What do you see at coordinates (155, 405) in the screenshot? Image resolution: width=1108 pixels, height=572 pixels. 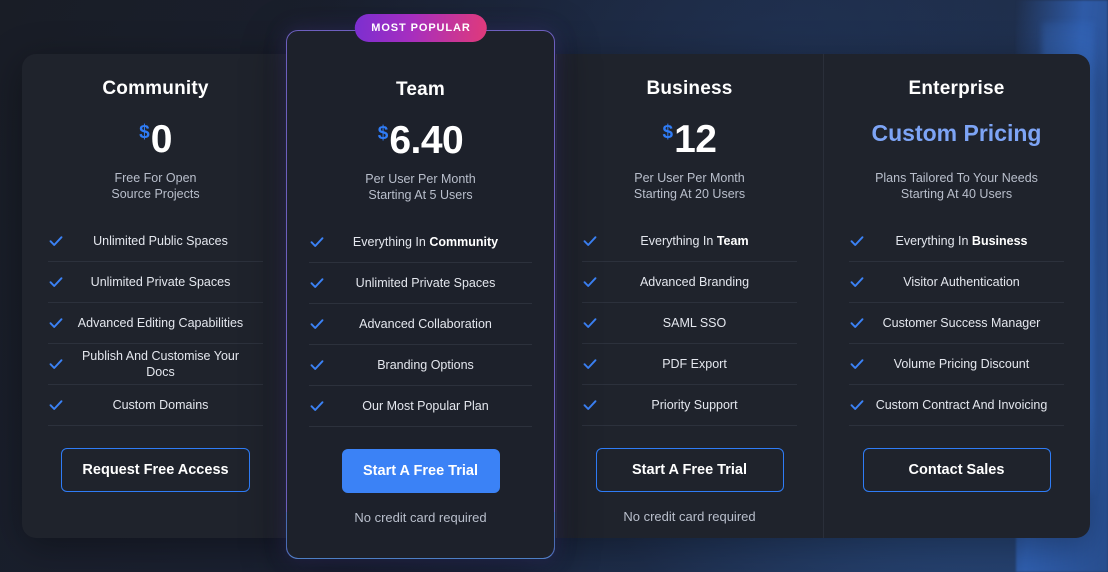 I see `feature-row: Custom Domains` at bounding box center [155, 405].